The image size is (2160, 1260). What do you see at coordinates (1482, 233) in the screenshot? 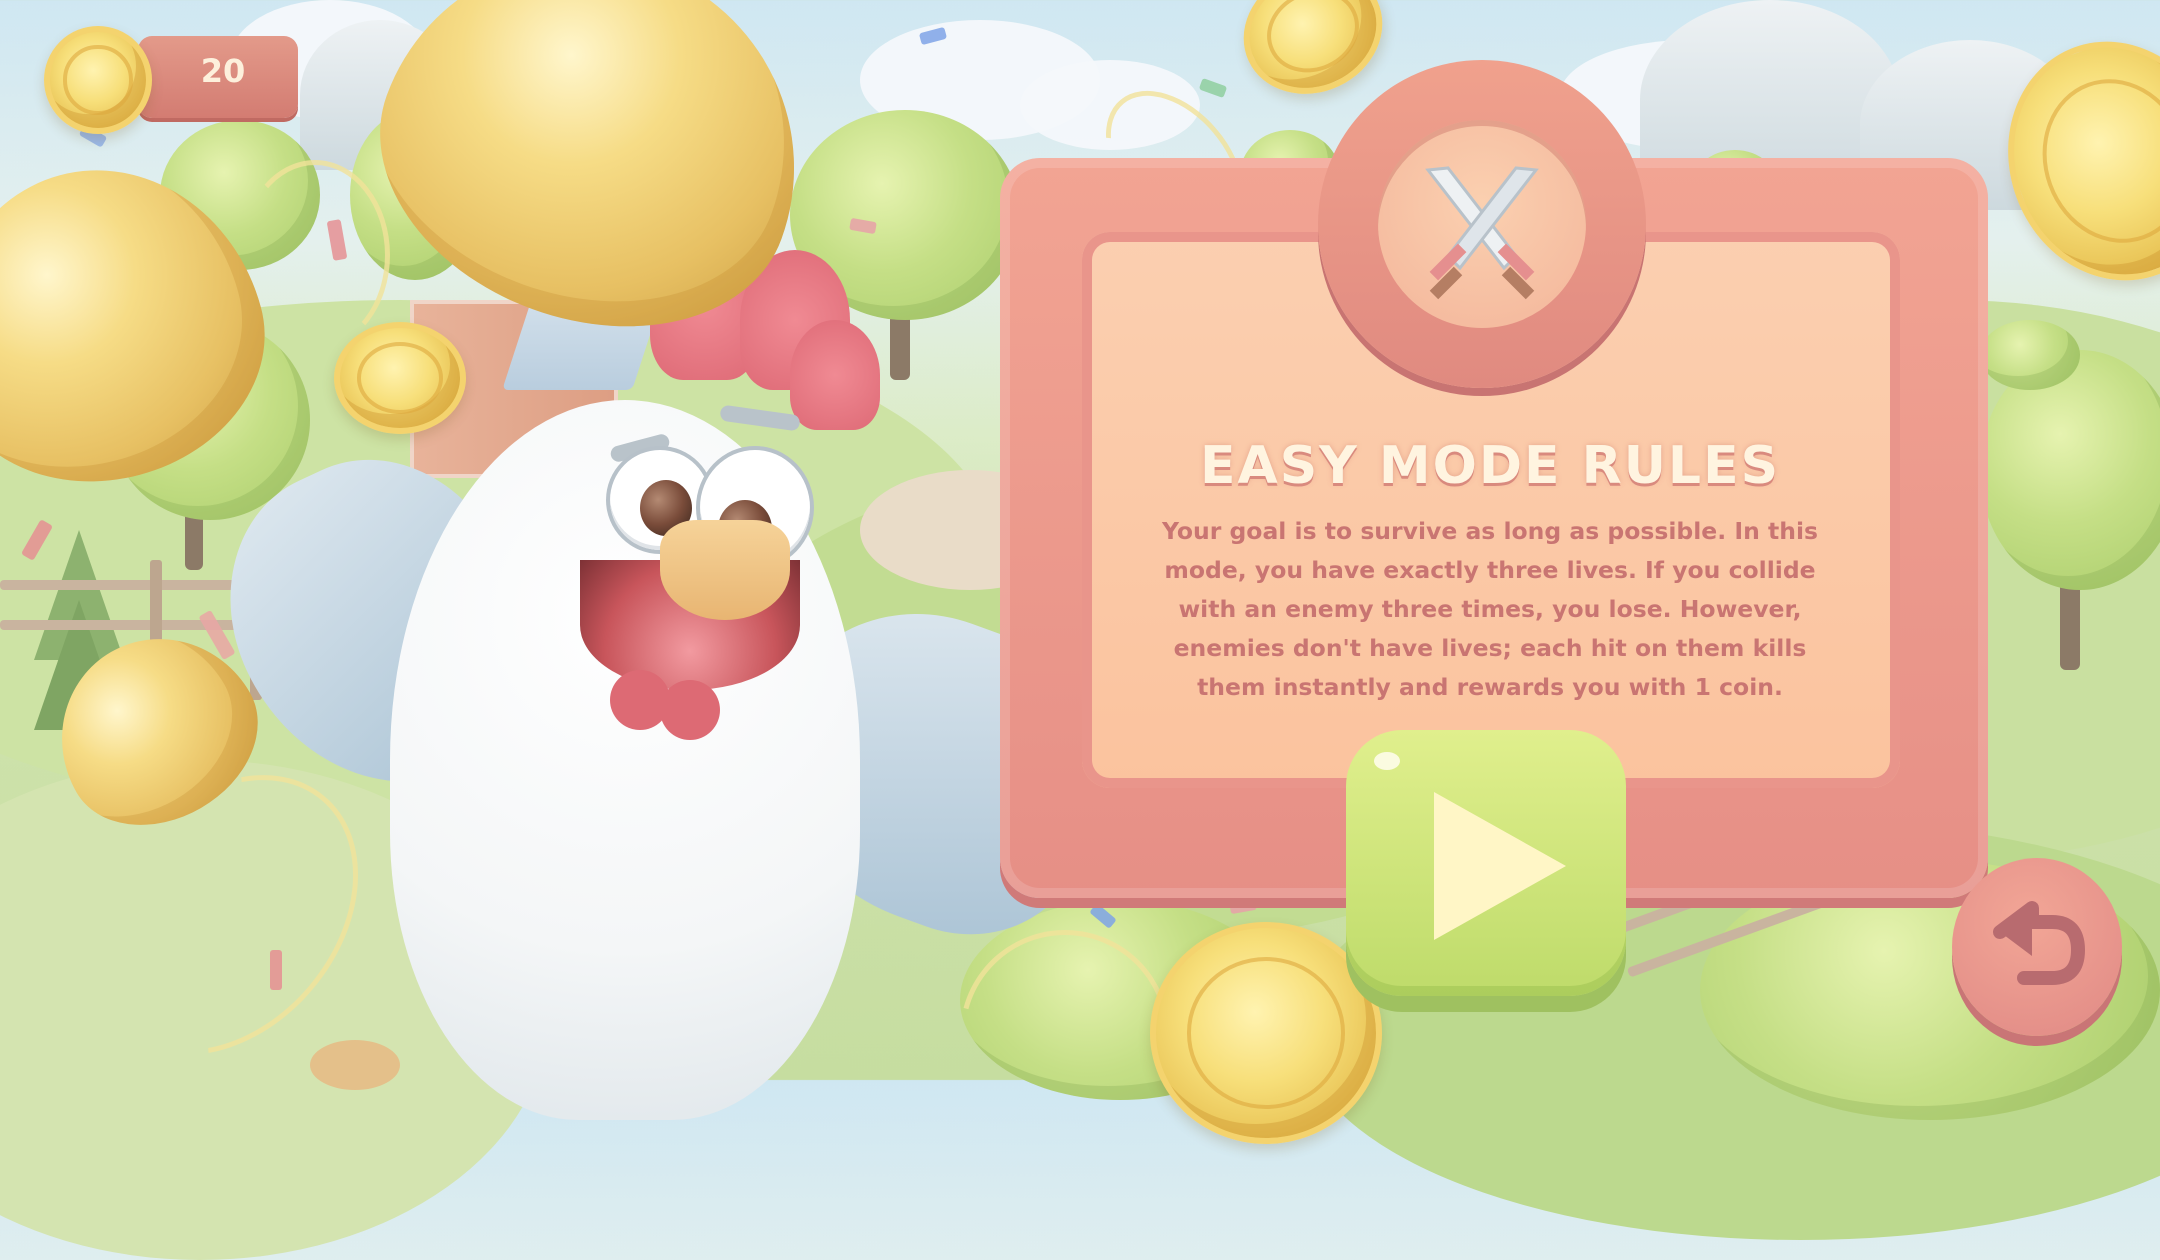
I see `crossed-swords-icon` at bounding box center [1482, 233].